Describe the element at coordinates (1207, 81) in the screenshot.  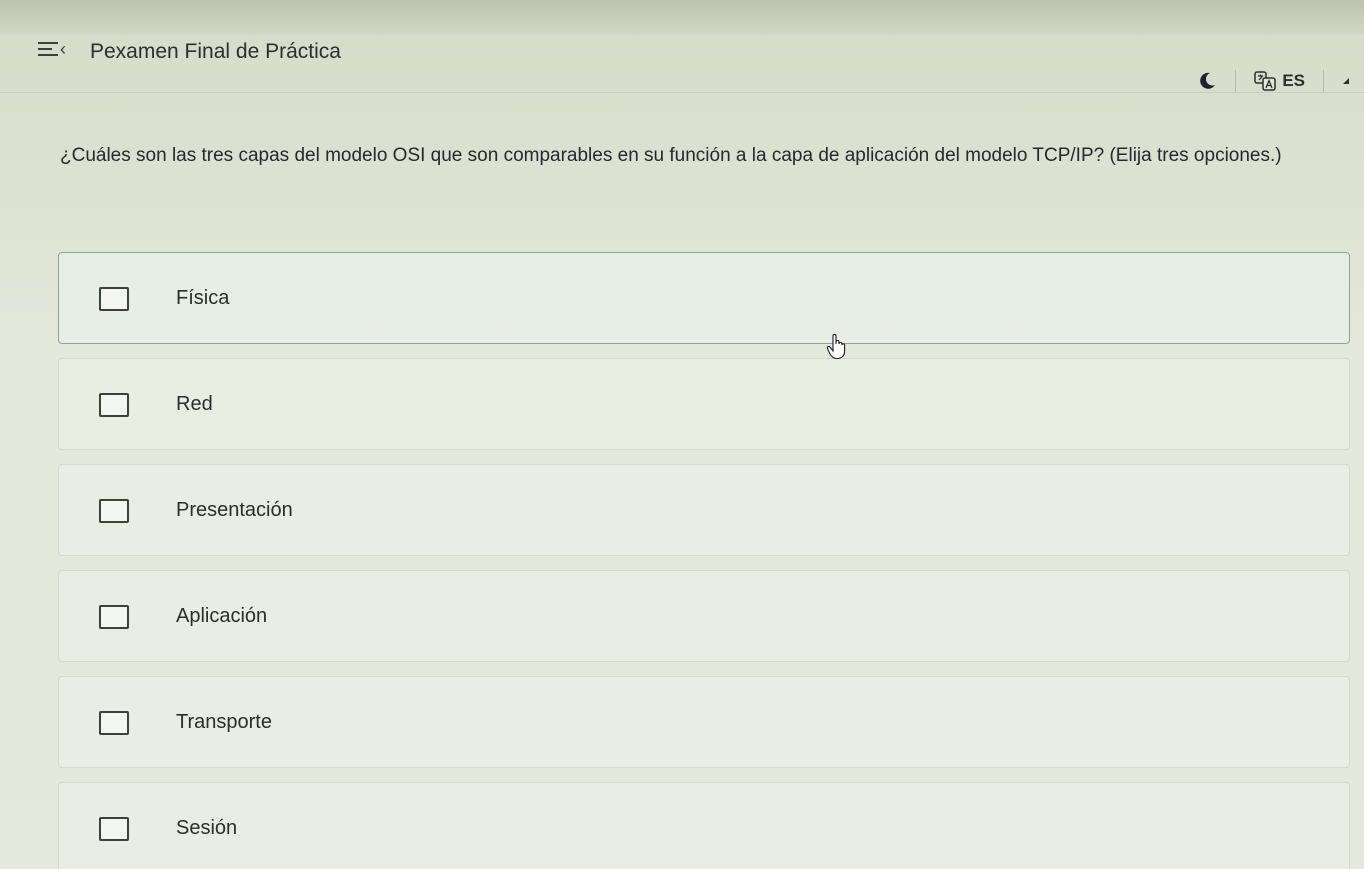
I see `moon-icon` at that location.